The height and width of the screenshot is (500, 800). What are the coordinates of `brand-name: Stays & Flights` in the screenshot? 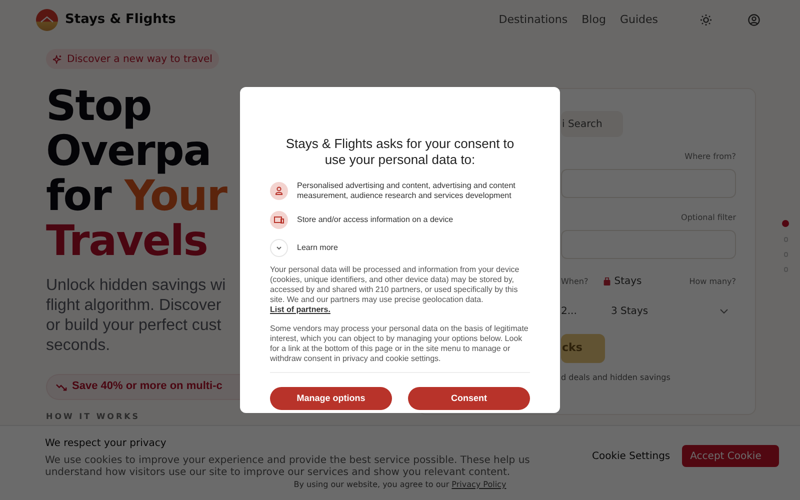 It's located at (120, 20).